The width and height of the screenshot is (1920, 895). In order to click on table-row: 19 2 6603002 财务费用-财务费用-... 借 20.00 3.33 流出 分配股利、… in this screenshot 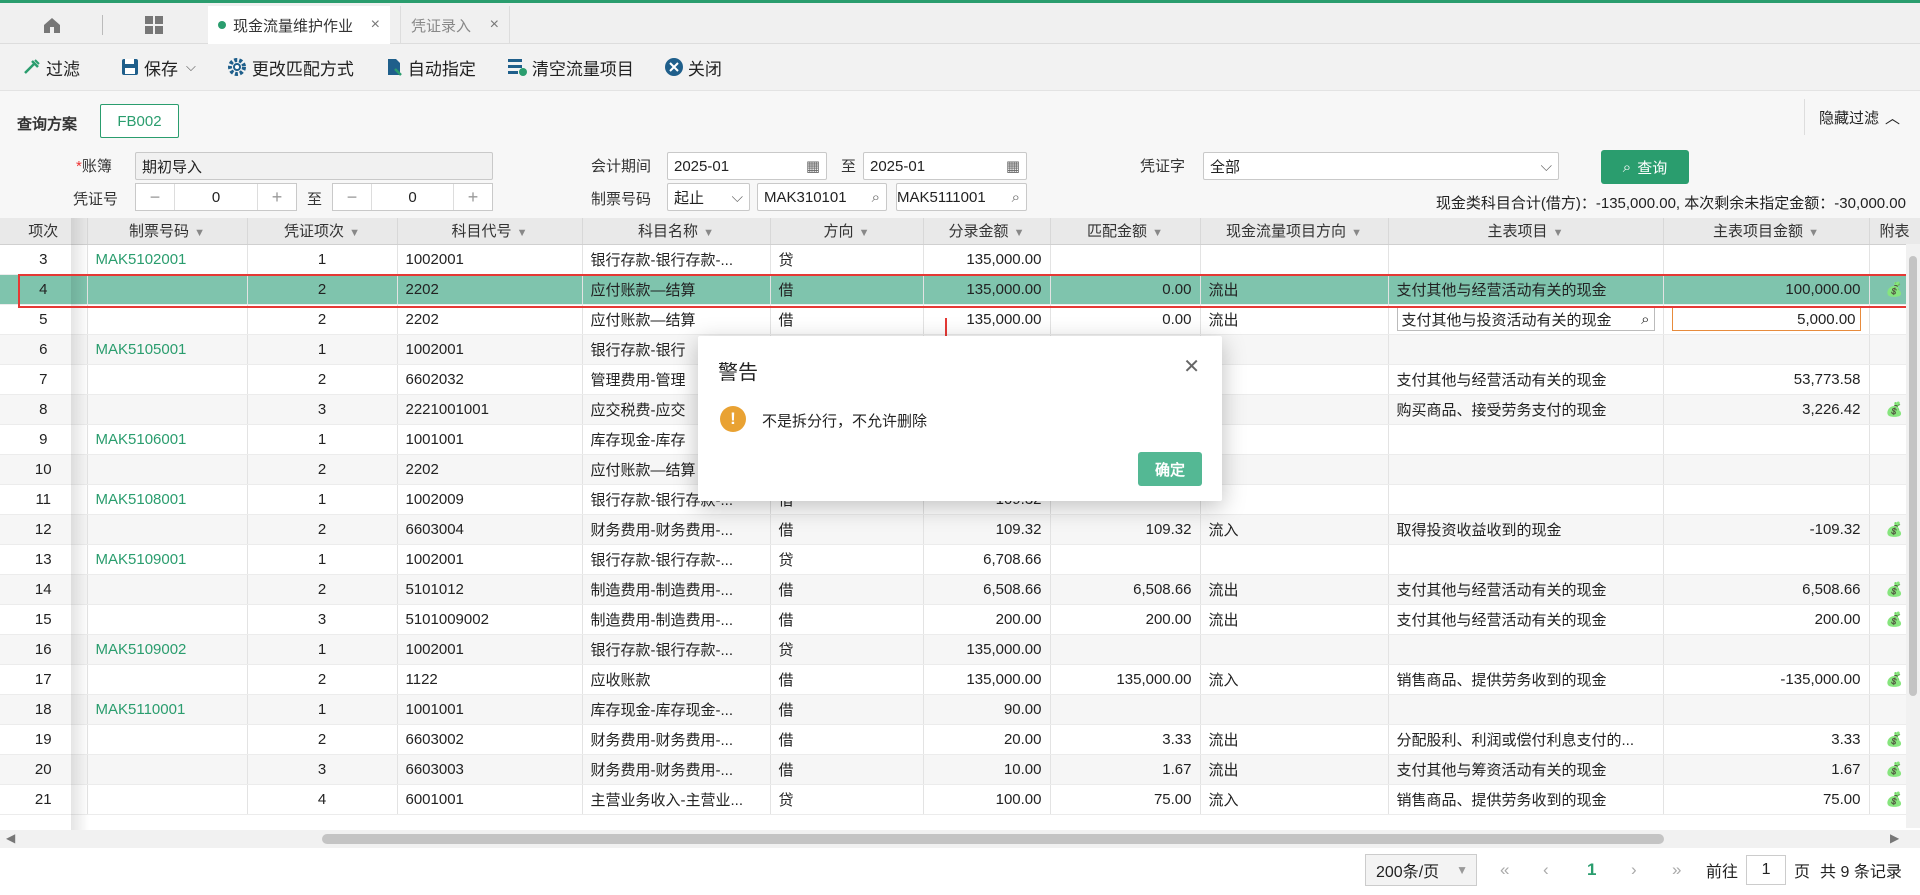, I will do `click(960, 739)`.